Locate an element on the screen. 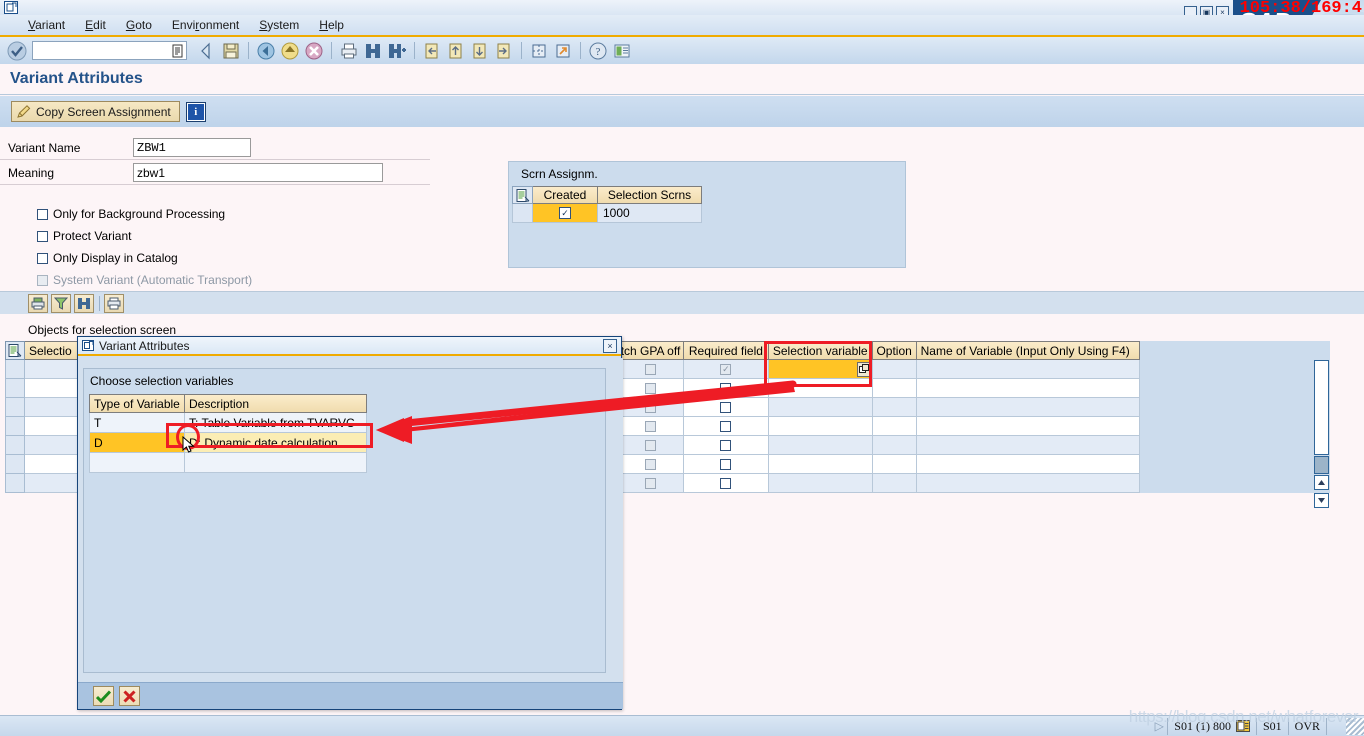 Image resolution: width=1364 pixels, height=736 pixels. create-shortcut-icon is located at coordinates (563, 51).